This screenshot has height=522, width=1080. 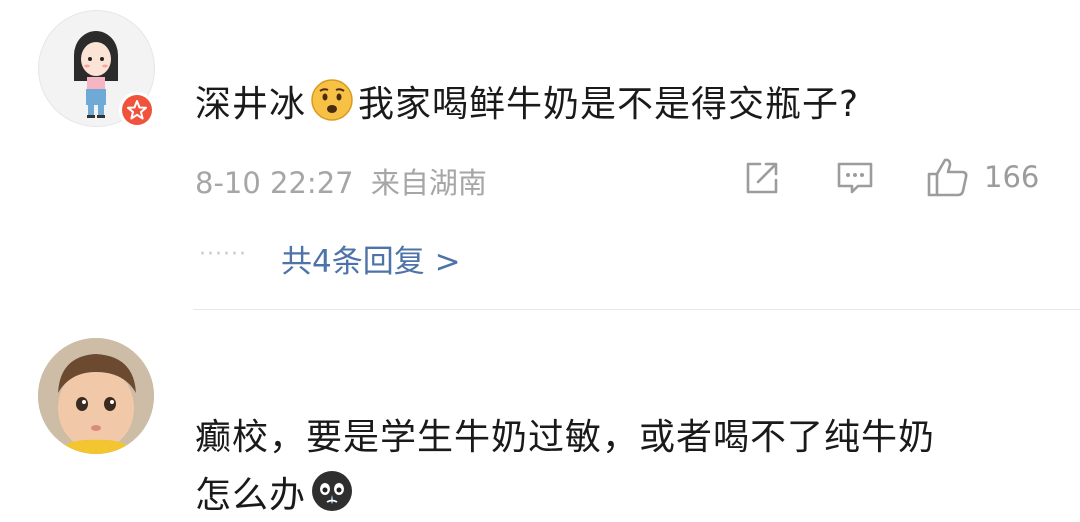 I want to click on comment-text-1: 深井冰 我家喝鲜牛奶是不是得交瓶子?, so click(x=527, y=103).